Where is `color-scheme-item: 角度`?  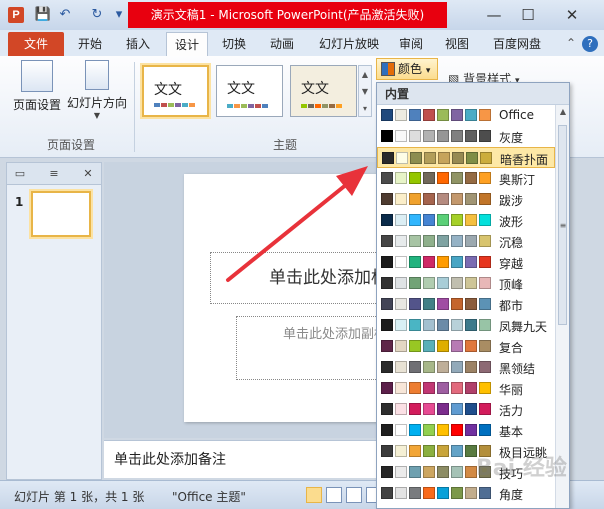 color-scheme-item: 角度 is located at coordinates (466, 493).